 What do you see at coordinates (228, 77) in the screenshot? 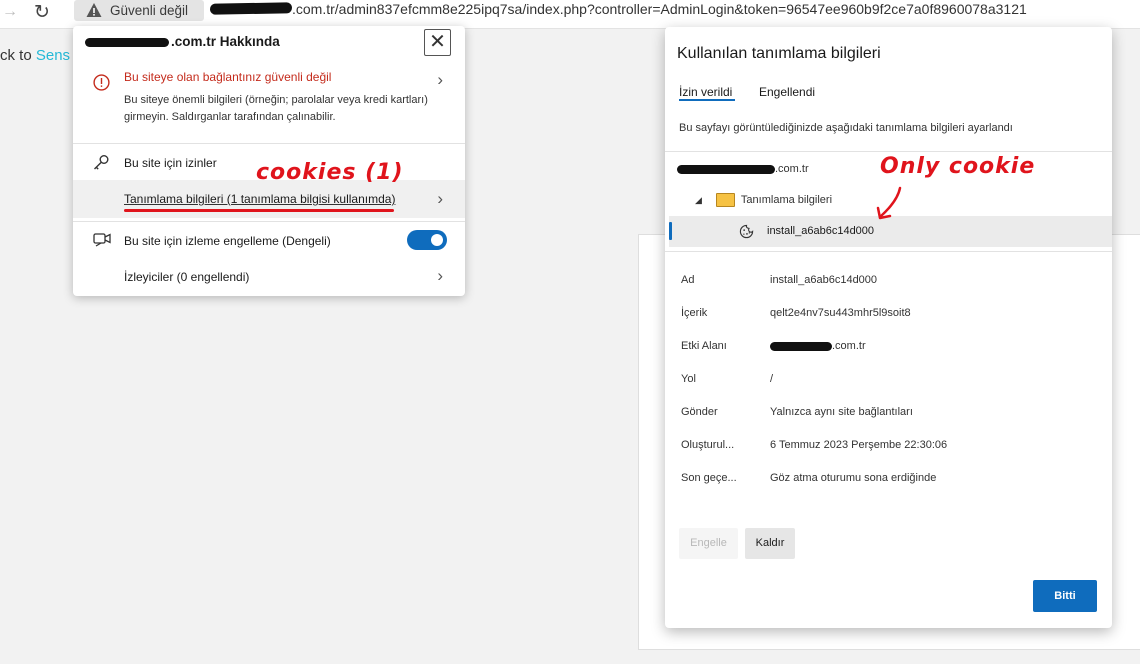
I see `warning-title: Bu siteye olan bağlantınız güvenli değil` at bounding box center [228, 77].